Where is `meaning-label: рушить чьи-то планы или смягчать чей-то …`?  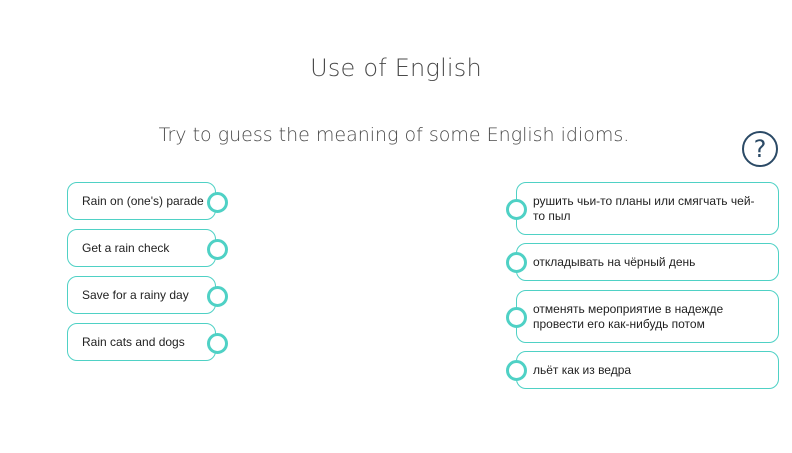
meaning-label: рушить чьи-то планы или смягчать чей-то … is located at coordinates (644, 208).